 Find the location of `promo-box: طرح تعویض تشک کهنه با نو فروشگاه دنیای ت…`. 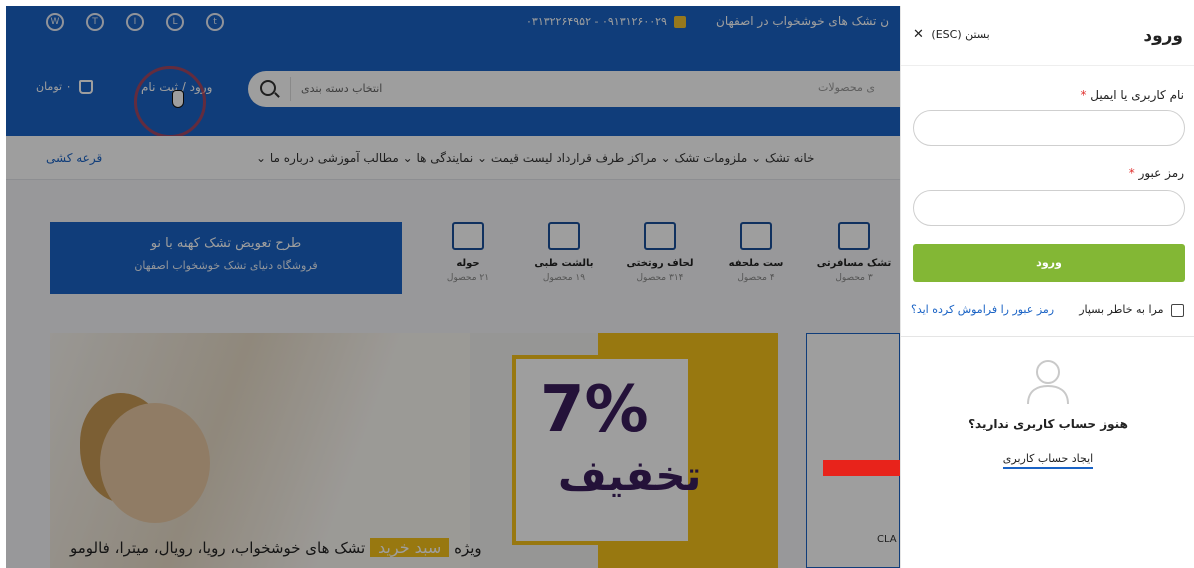

promo-box: طرح تعویض تشک کهنه با نو فروشگاه دنیای ت… is located at coordinates (226, 258).